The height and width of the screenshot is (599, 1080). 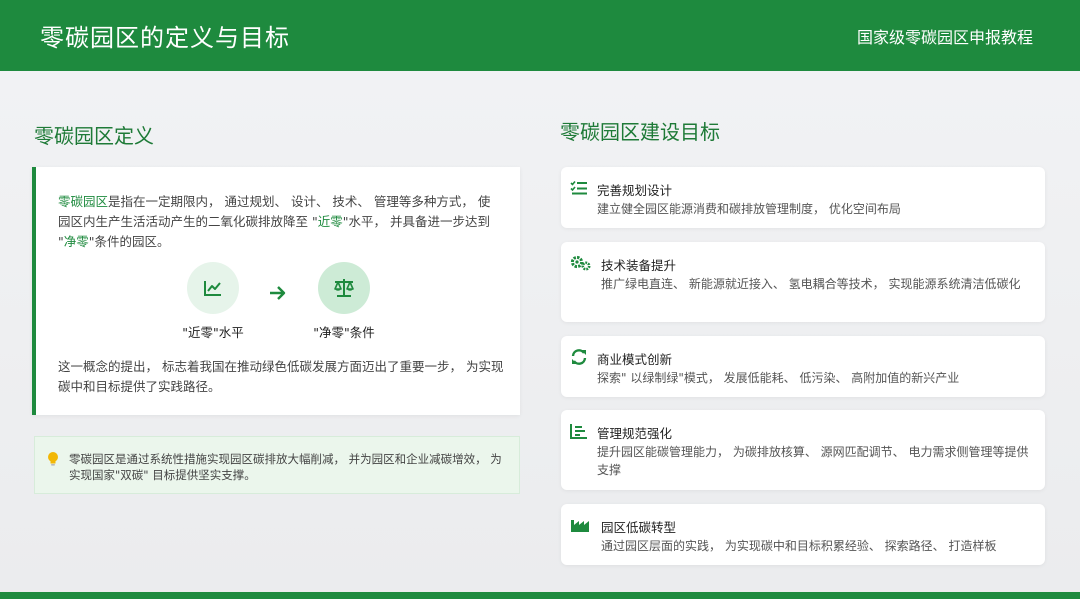 I want to click on definition-text-3: "条件的园区。, so click(x=129, y=241).